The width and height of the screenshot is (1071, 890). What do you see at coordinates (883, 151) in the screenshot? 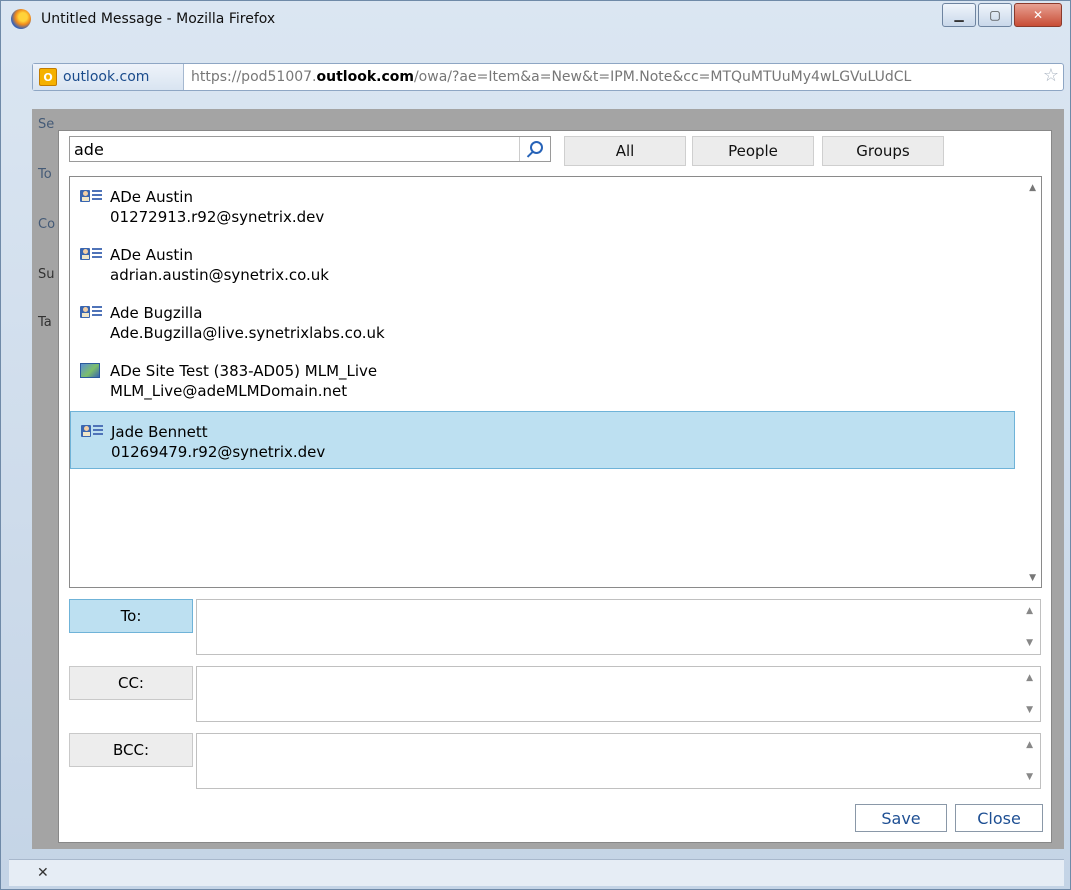
I see `filter-groups-button: Groups` at bounding box center [883, 151].